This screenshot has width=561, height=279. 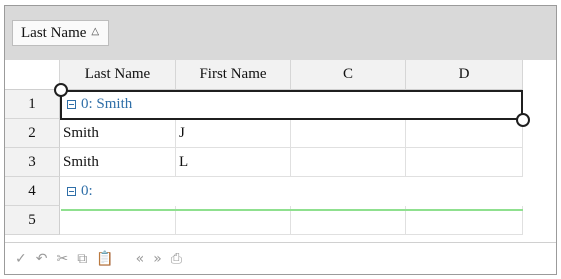 I want to click on group-label: 0: Smith, so click(x=99, y=104).